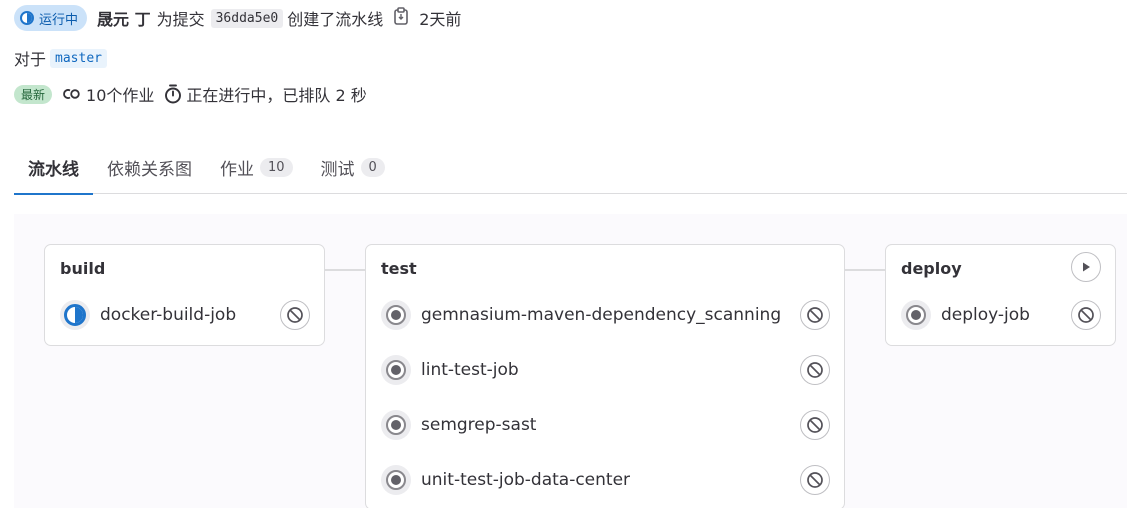 The width and height of the screenshot is (1127, 508). What do you see at coordinates (399, 268) in the screenshot?
I see `stage-title: test` at bounding box center [399, 268].